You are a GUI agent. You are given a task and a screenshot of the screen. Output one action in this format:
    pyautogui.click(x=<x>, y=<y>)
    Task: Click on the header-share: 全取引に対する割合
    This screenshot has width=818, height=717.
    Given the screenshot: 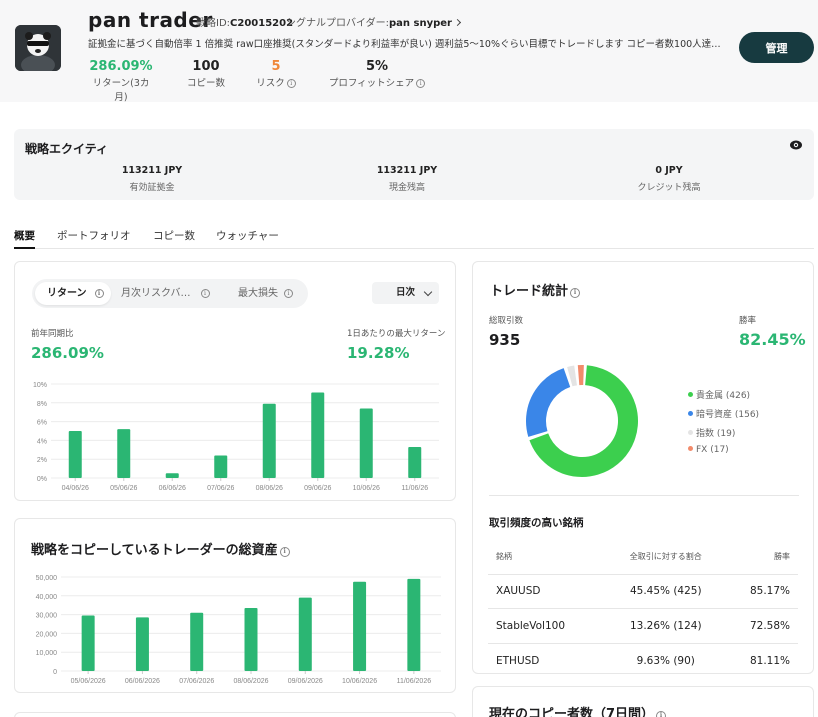 What is the action you would take?
    pyautogui.click(x=666, y=557)
    